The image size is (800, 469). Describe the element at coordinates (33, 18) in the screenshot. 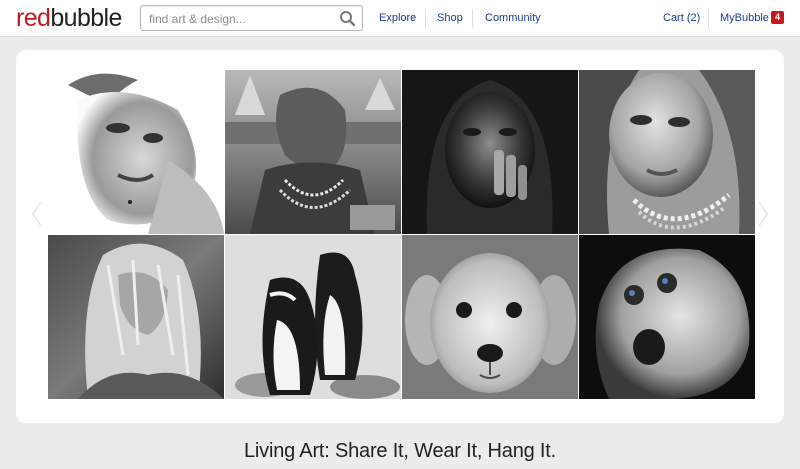

I see `logo-part-red: red` at that location.